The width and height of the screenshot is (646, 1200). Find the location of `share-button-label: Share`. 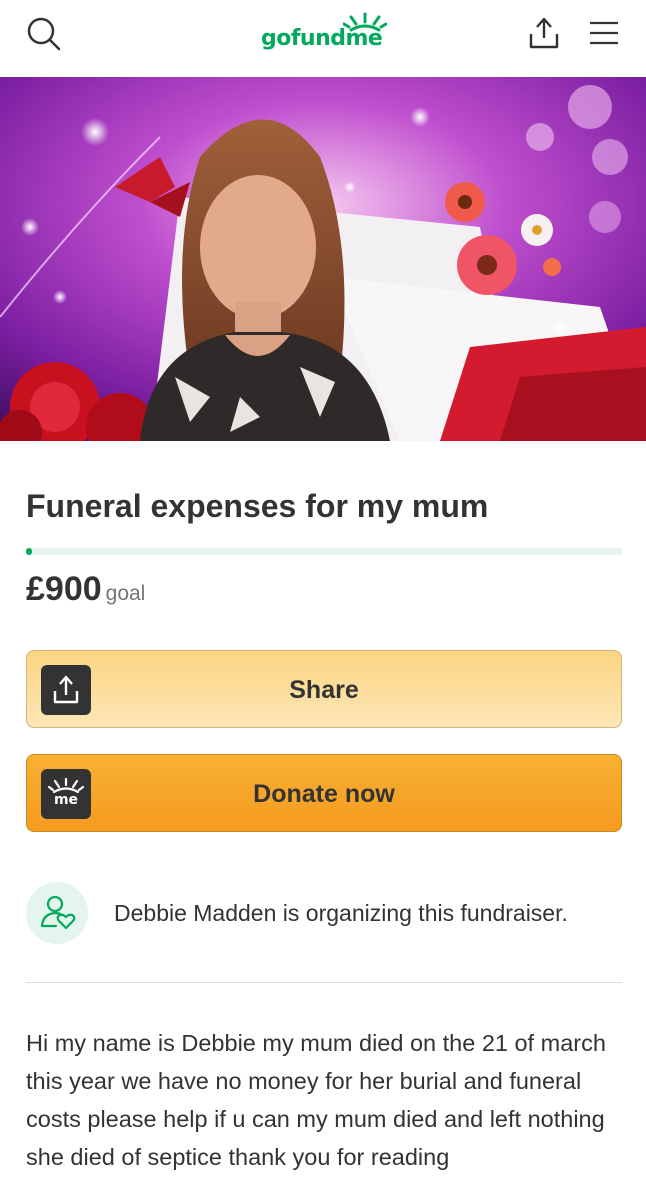

share-button-label: Share is located at coordinates (324, 690).